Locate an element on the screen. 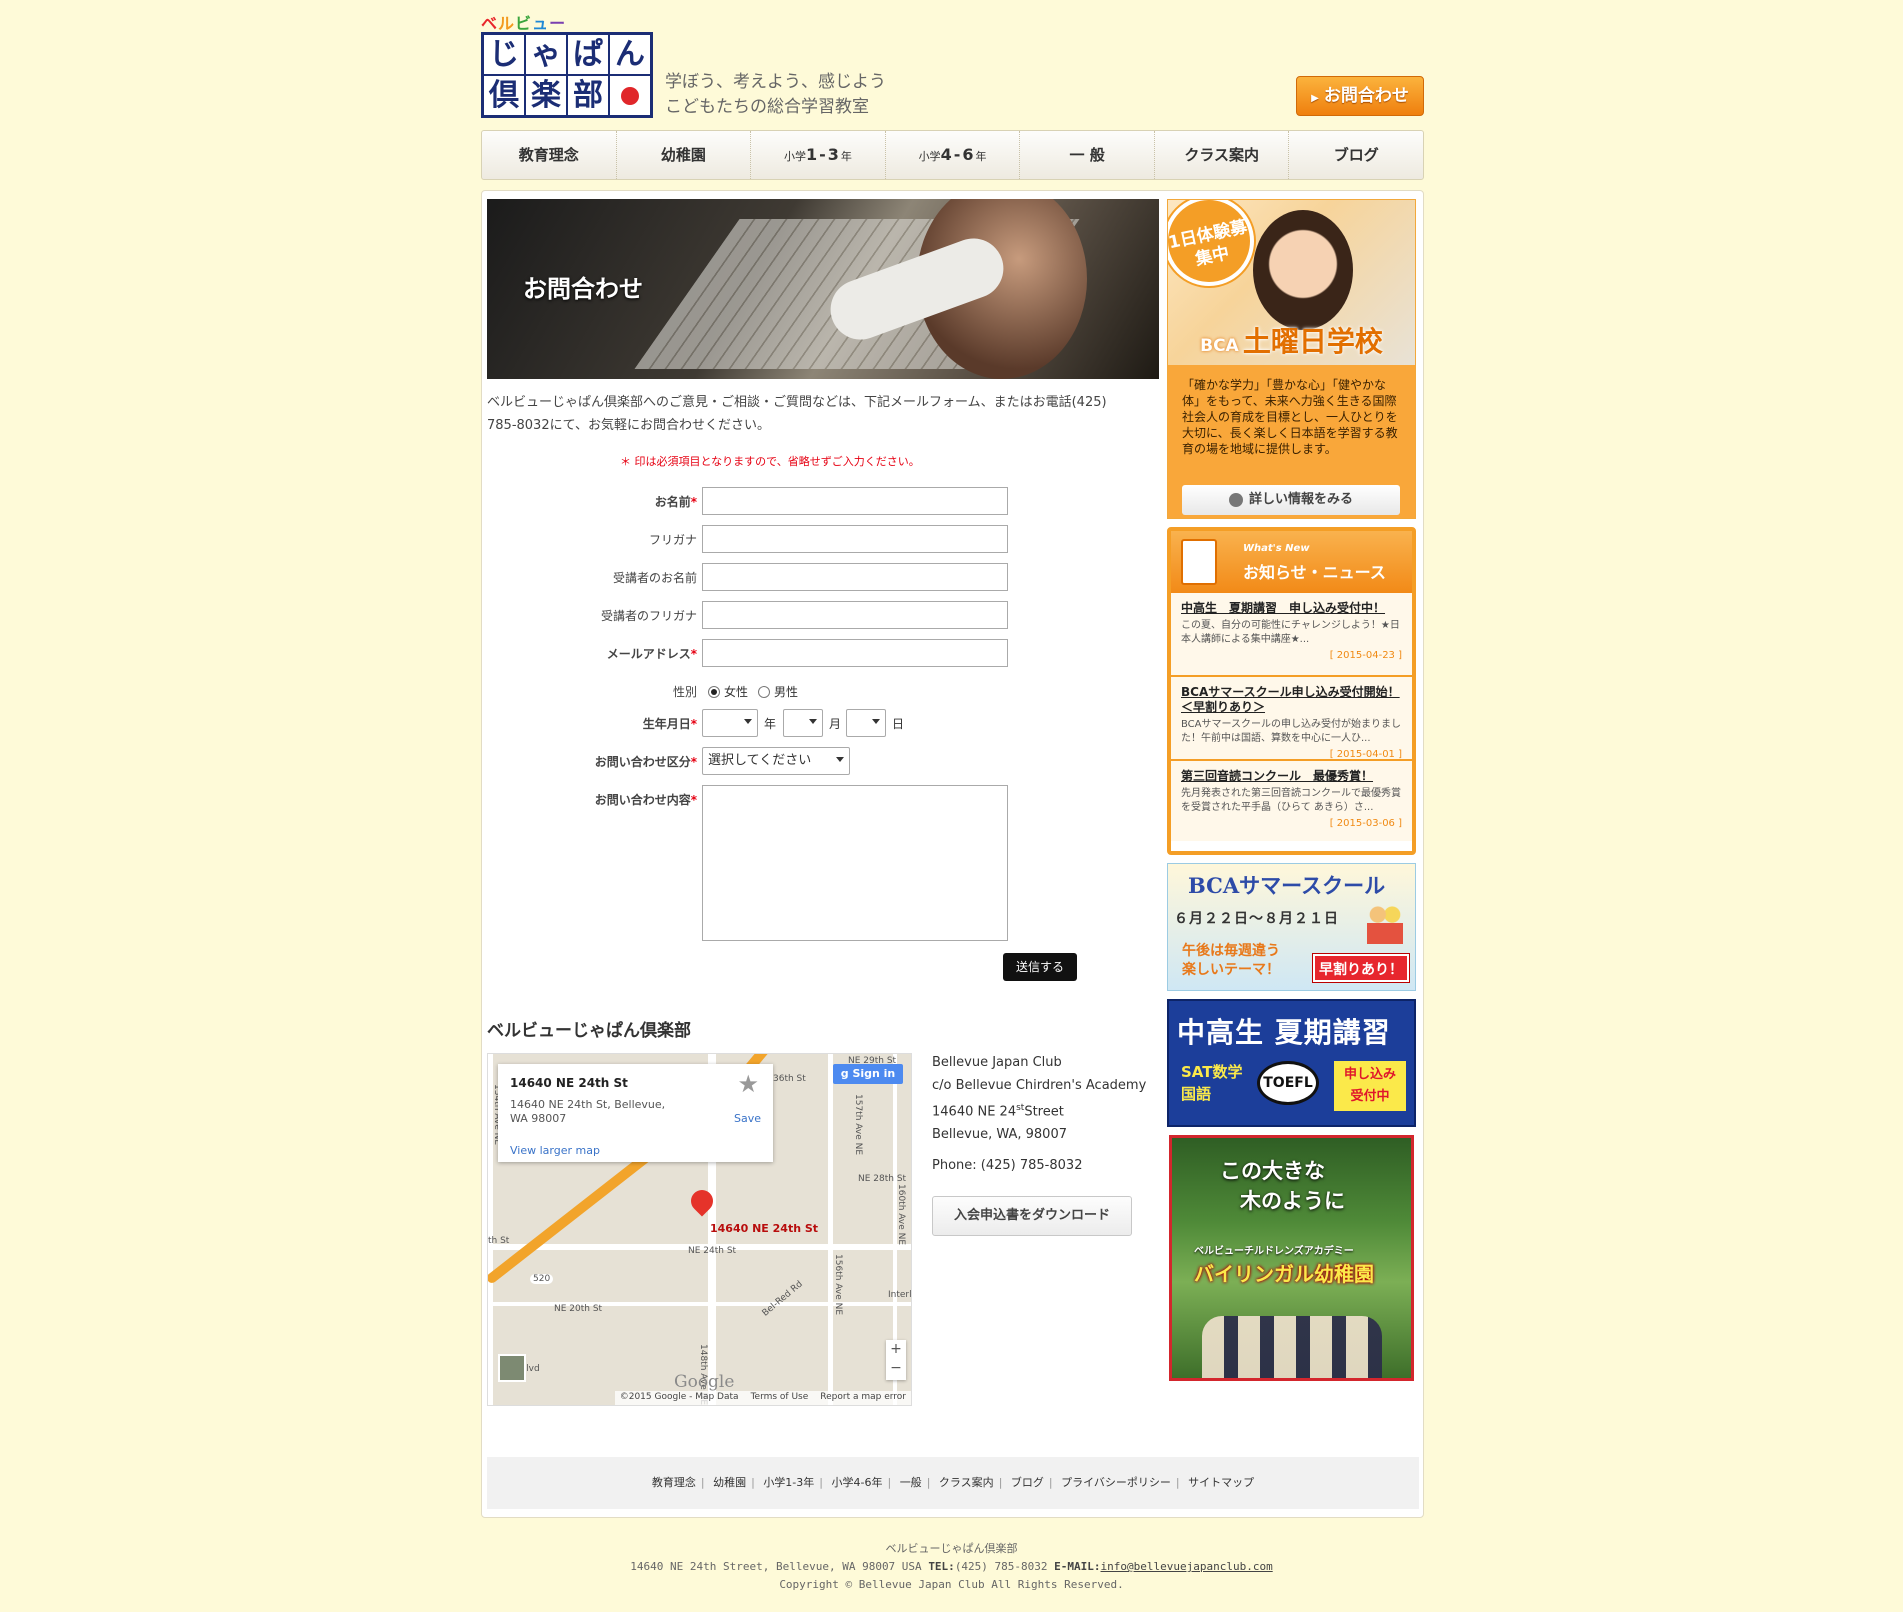  news-item-title: BCAサマースクール申し込み受付開始！＜早割りあり＞ is located at coordinates (1291, 700).